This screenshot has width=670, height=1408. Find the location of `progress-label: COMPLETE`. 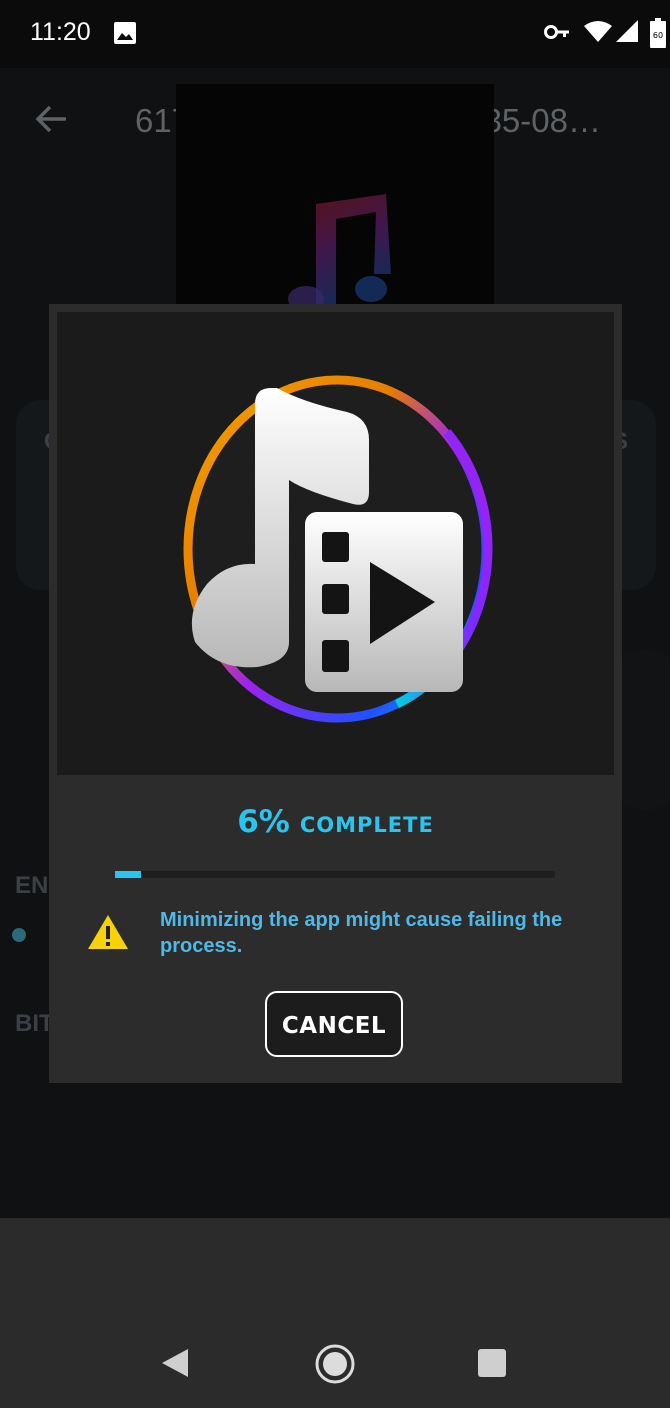

progress-label: COMPLETE is located at coordinates (366, 825).